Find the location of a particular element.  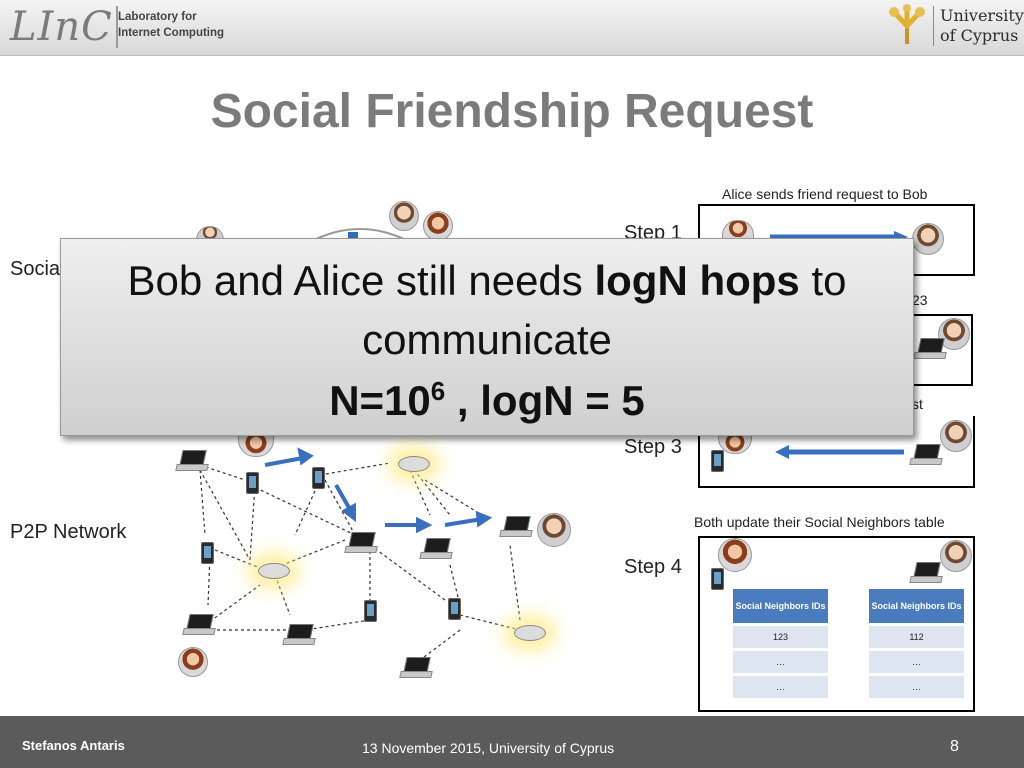

lab-name-line2: Internet Computing is located at coordinates (171, 33).